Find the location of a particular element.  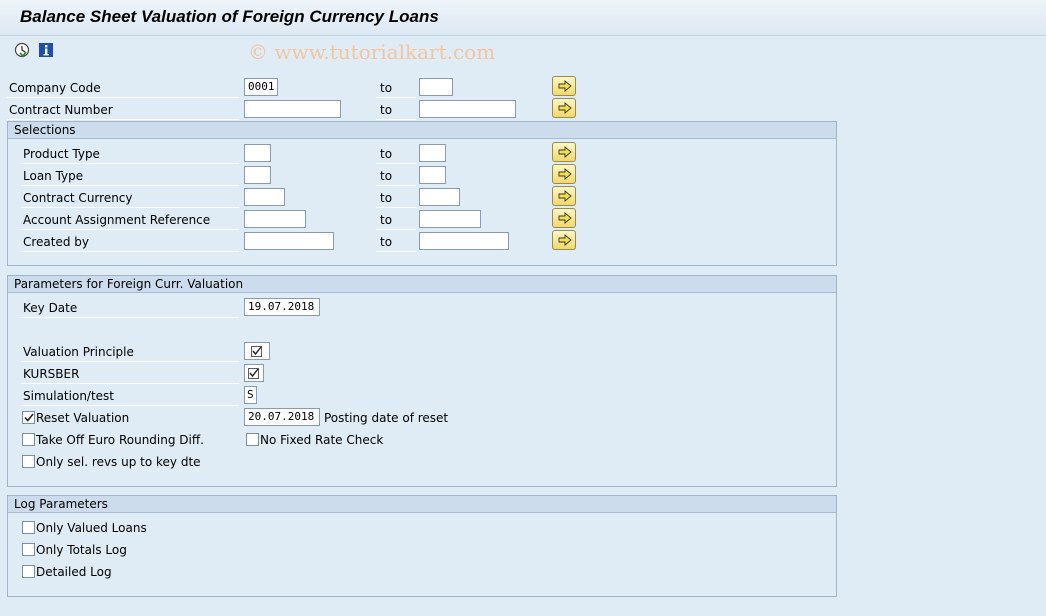

loan-type-label: Loan Type is located at coordinates (53, 176).